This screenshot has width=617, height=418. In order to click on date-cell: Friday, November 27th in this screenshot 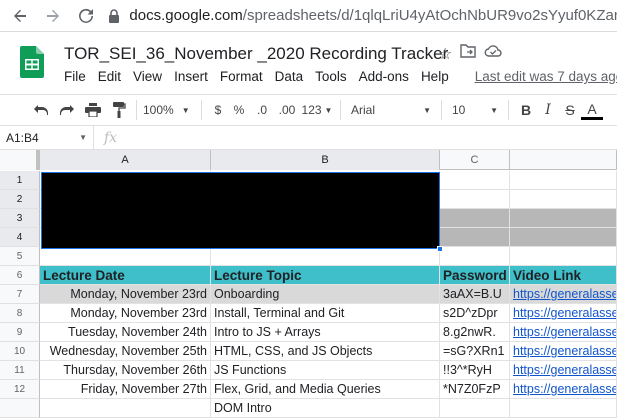, I will do `click(125, 389)`.